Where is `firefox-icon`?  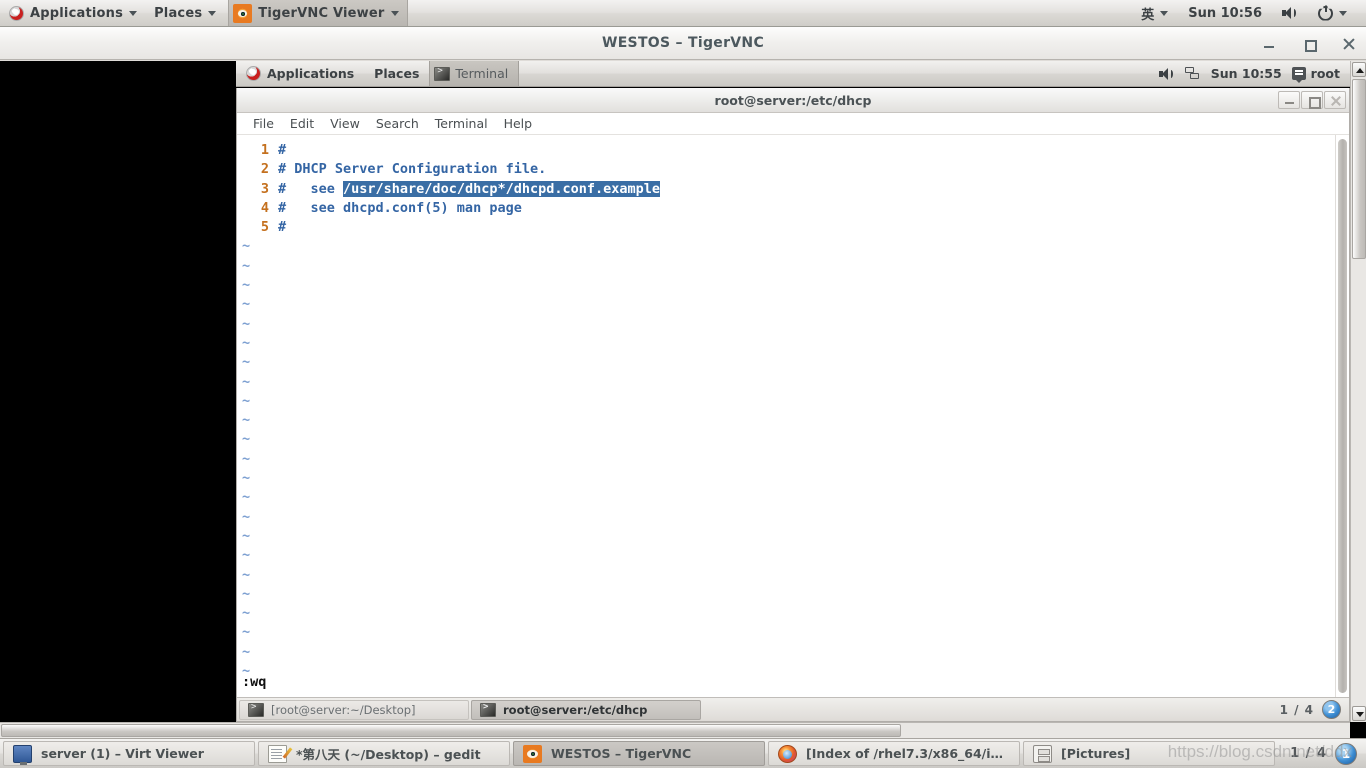 firefox-icon is located at coordinates (787, 753).